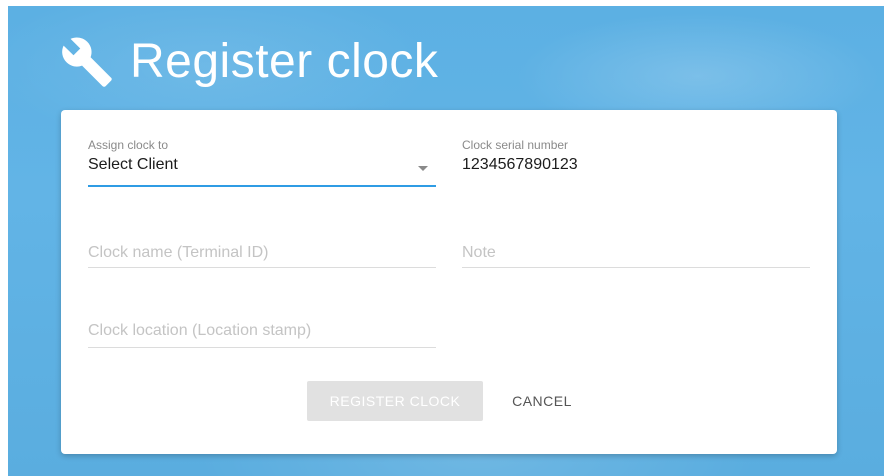  Describe the element at coordinates (479, 252) in the screenshot. I see `note-placeholder: Note` at that location.